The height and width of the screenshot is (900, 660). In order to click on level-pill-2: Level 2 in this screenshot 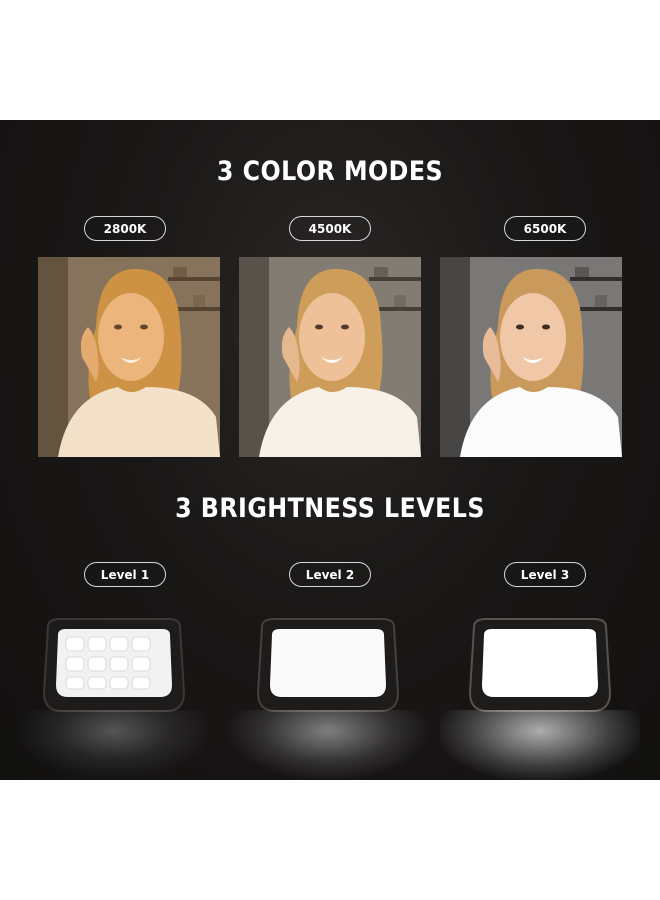, I will do `click(330, 574)`.